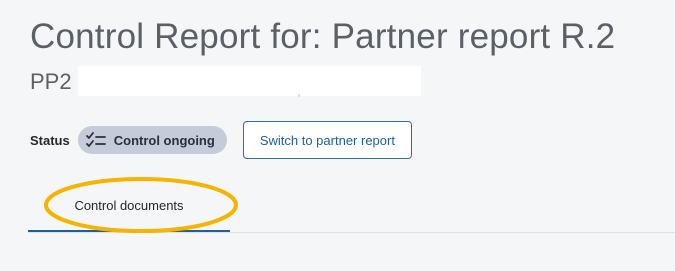  I want to click on switch-to-partner-report-button: Switch to partner report, so click(327, 140).